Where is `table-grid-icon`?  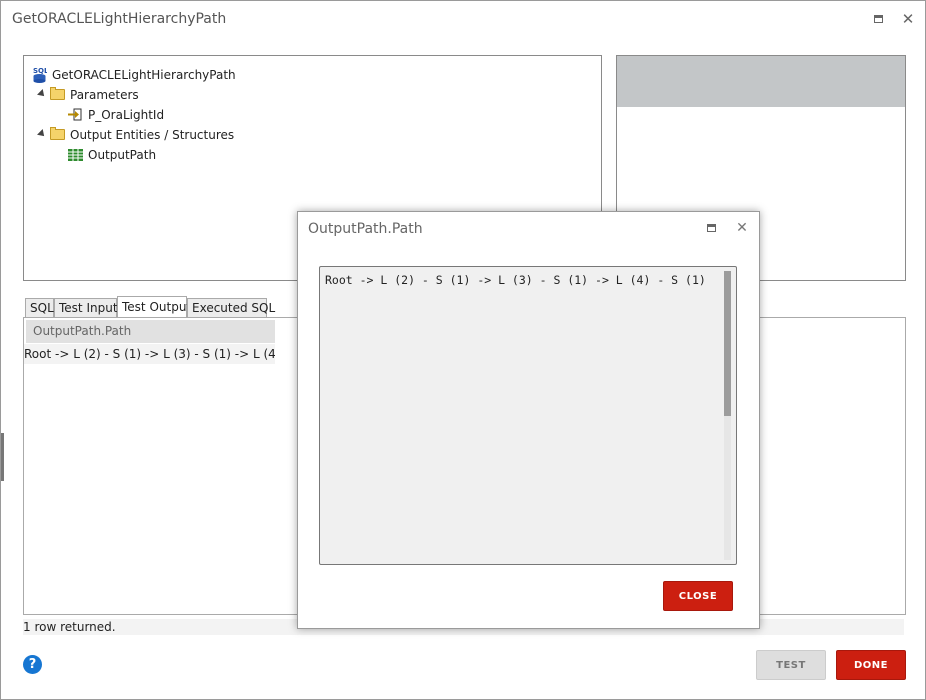 table-grid-icon is located at coordinates (75, 155).